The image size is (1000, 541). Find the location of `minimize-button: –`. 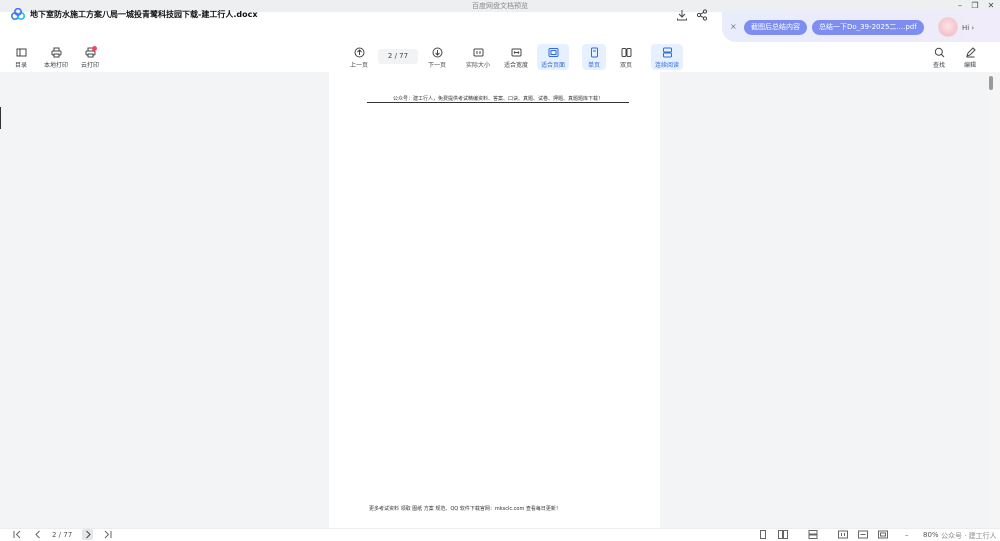

minimize-button: – is located at coordinates (960, 6).